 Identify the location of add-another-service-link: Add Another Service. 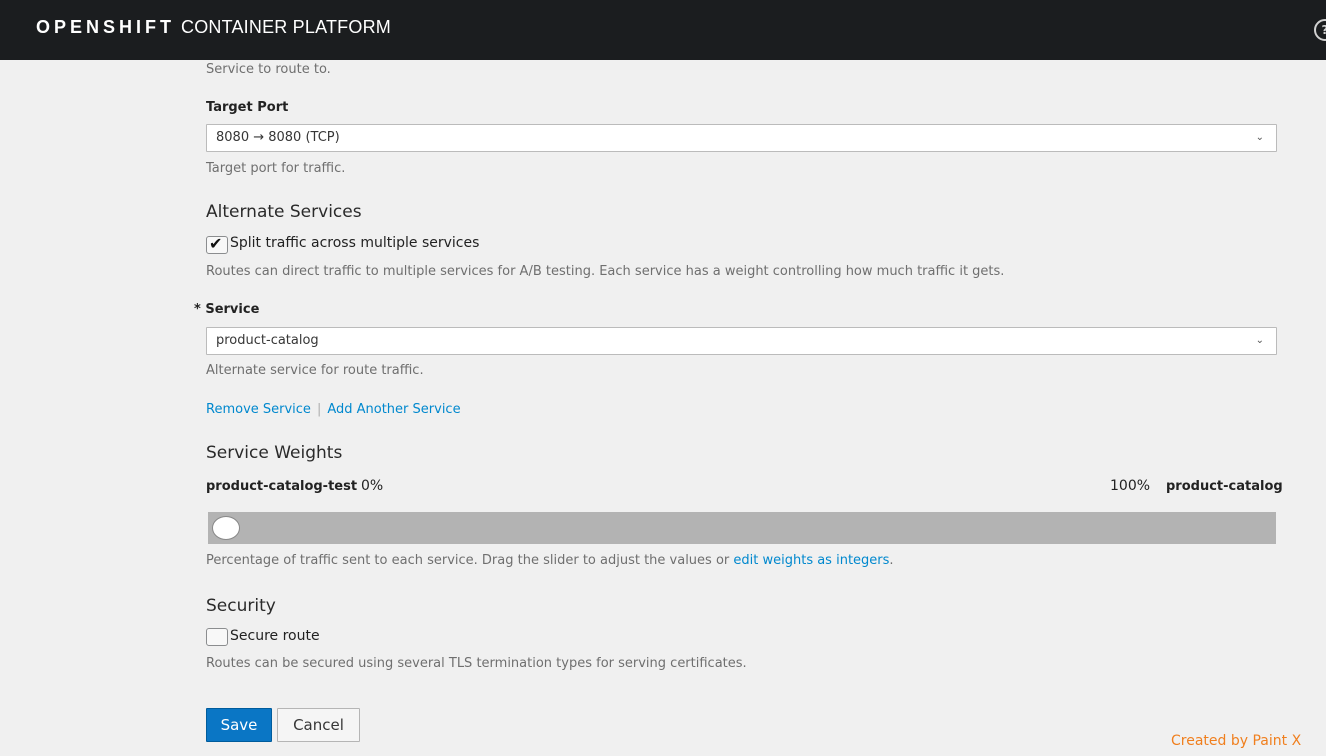
(393, 409).